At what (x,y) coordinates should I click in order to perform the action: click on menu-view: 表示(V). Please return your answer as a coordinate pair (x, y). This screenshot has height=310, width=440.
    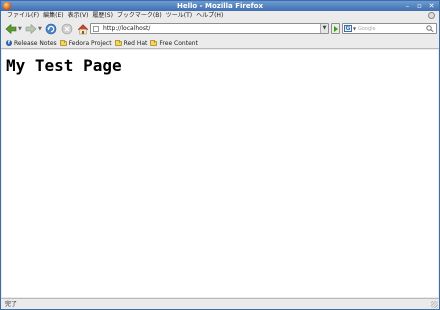
    Looking at the image, I should click on (78, 15).